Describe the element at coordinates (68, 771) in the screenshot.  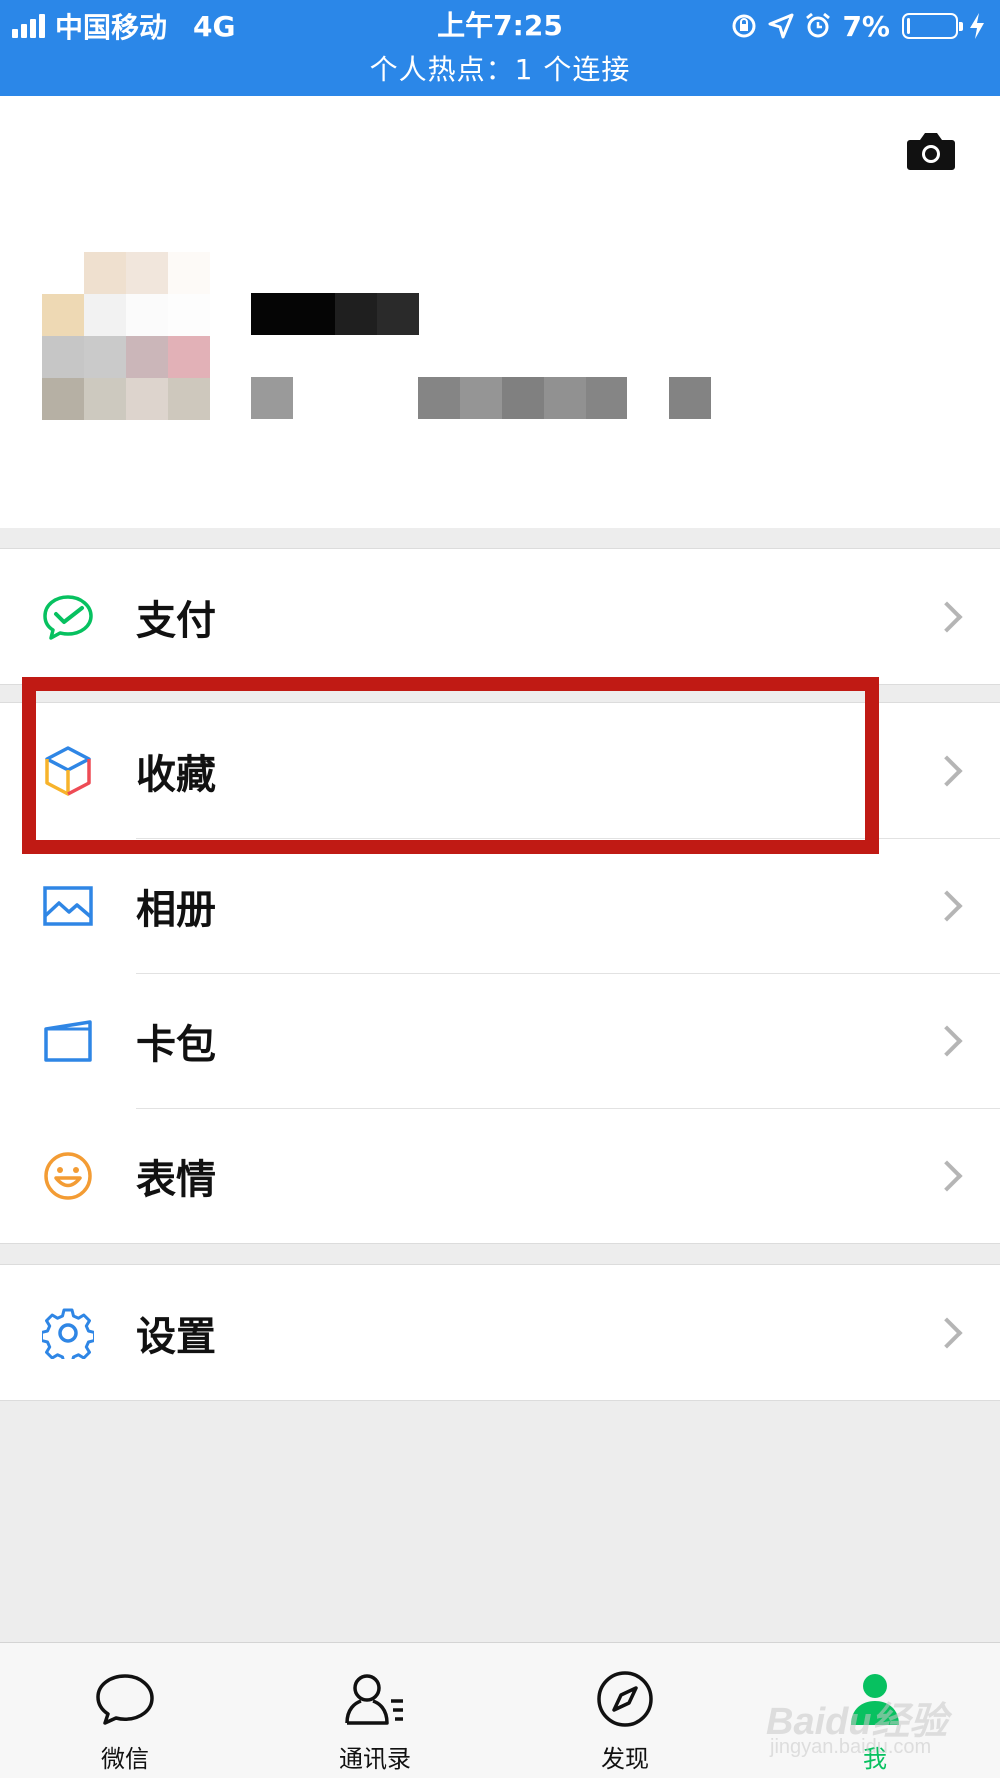
I see `favorites-cube-icon` at that location.